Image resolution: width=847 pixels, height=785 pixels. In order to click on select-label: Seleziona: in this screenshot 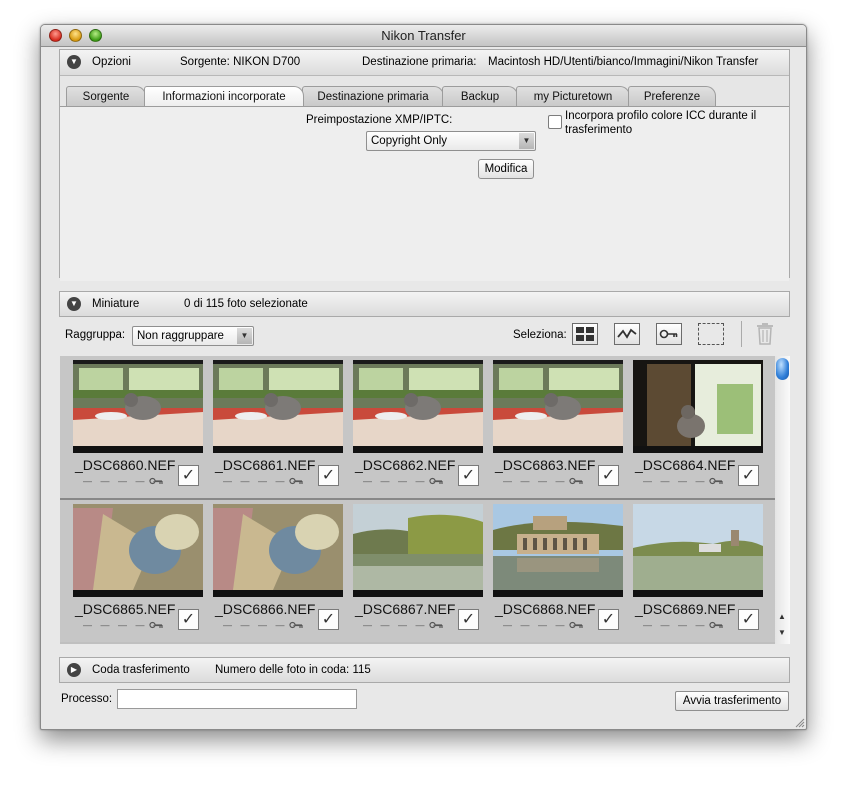, I will do `click(540, 335)`.